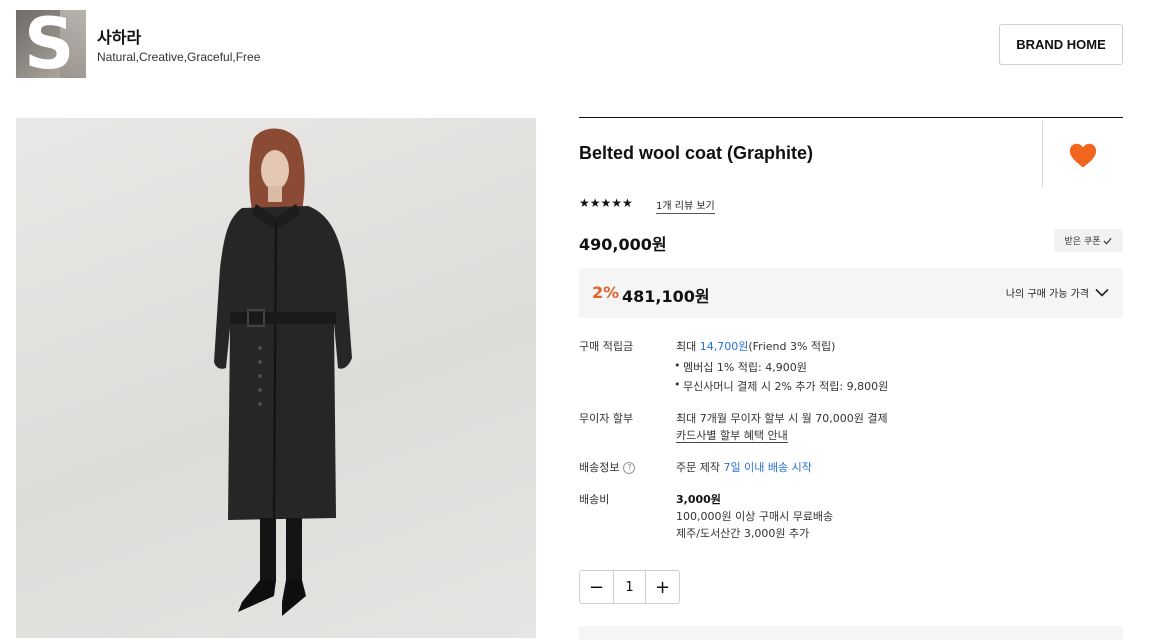 Image resolution: width=1154 pixels, height=640 pixels. What do you see at coordinates (767, 467) in the screenshot?
I see `shipping-info-highlight: 7일 이내 배송 시작` at bounding box center [767, 467].